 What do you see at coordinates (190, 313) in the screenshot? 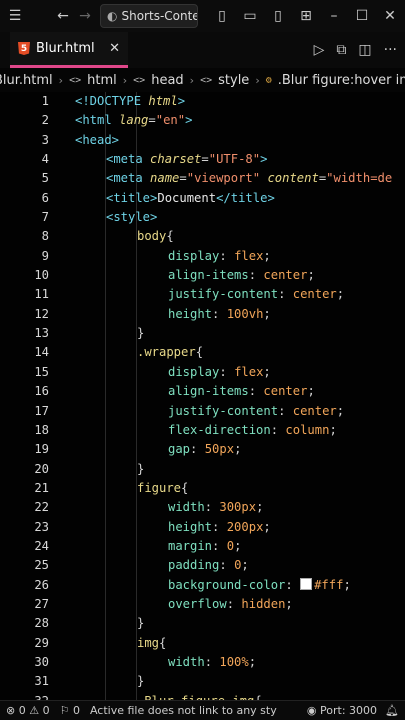
I see `code-token: height` at bounding box center [190, 313].